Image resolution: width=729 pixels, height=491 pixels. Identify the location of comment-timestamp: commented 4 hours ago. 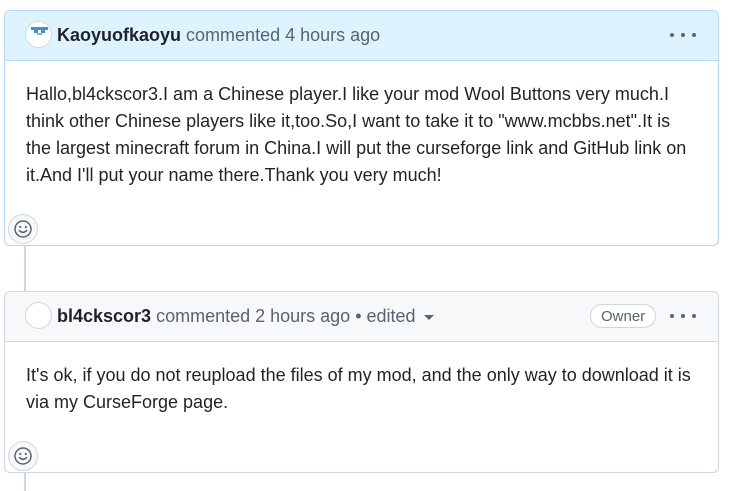
(283, 35).